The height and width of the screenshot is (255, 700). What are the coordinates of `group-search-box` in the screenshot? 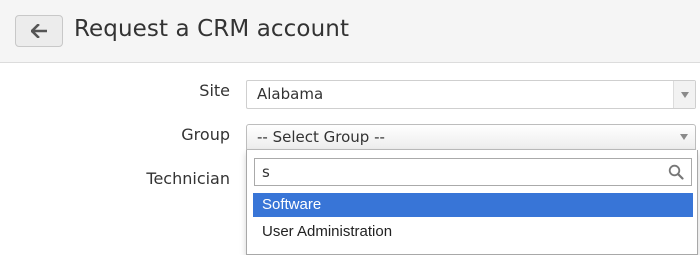 It's located at (473, 172).